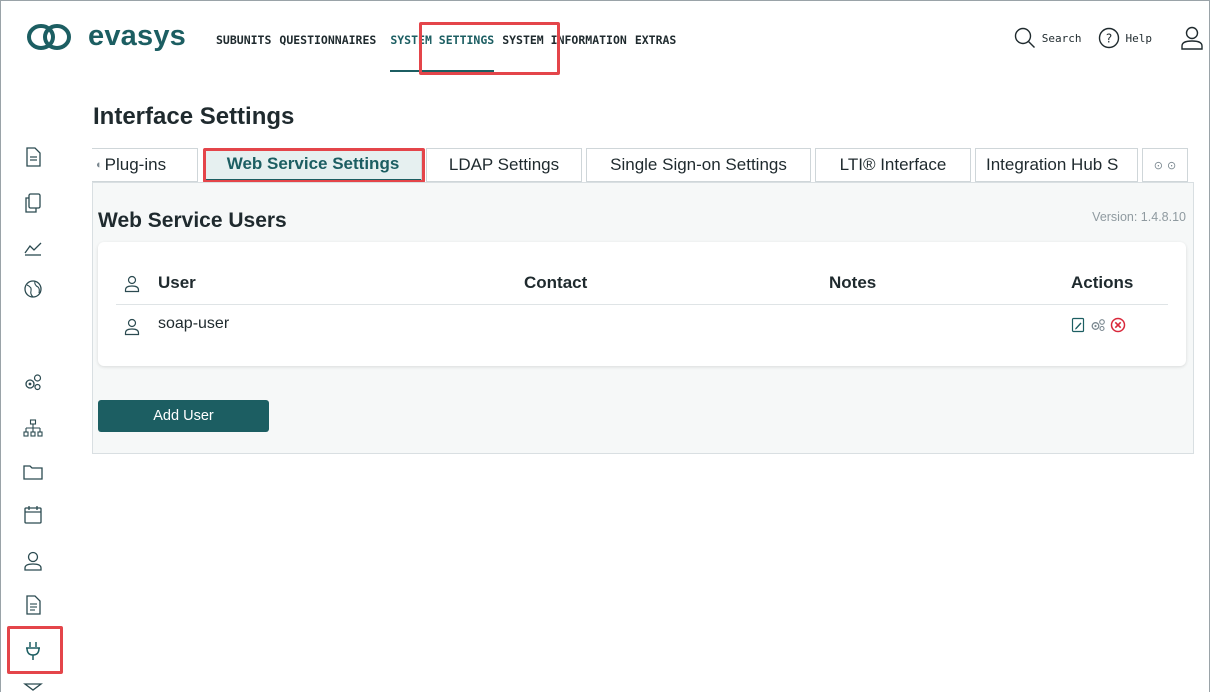 This screenshot has width=1210, height=692. I want to click on user-column-icon, so click(132, 284).